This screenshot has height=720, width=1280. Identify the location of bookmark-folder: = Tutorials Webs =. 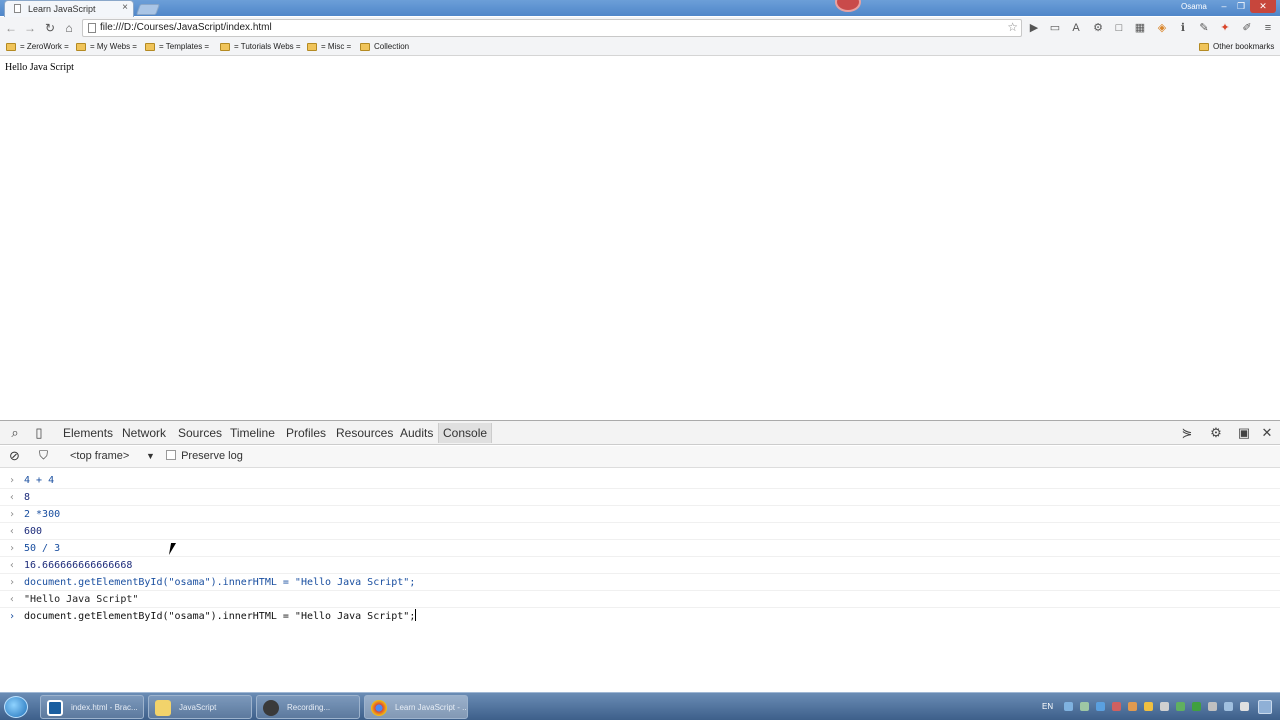
(260, 46).